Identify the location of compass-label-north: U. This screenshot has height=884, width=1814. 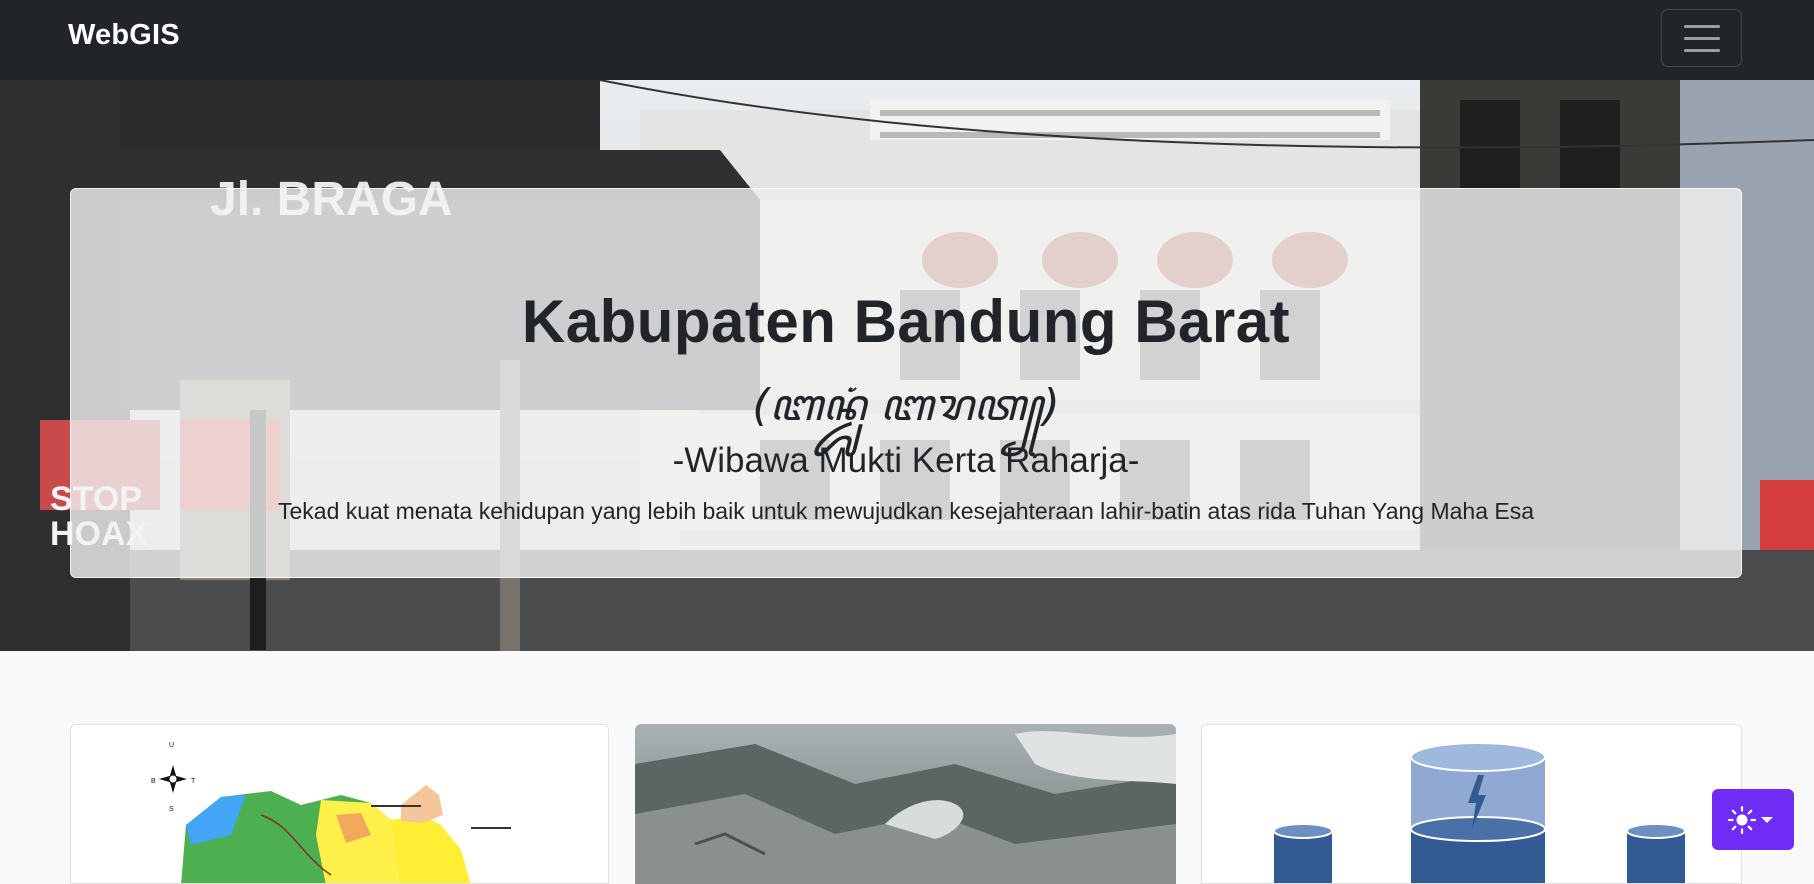
(171, 745).